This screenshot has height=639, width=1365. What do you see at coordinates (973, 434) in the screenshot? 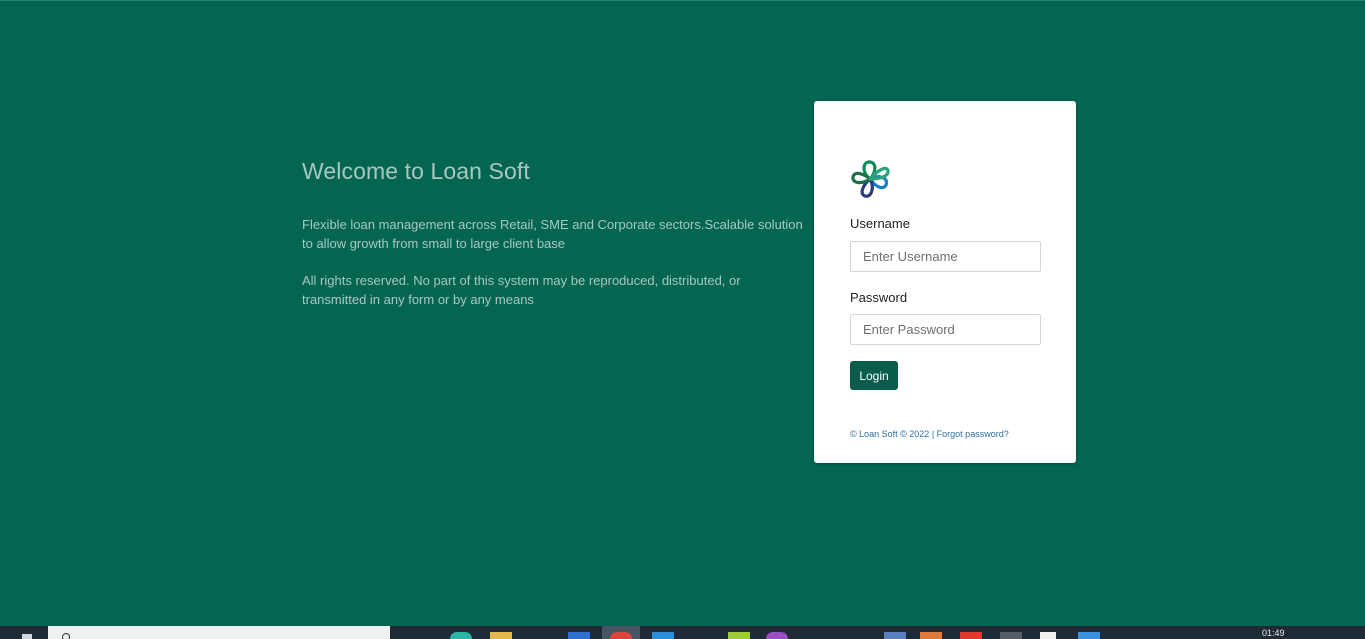
I see `forgot-password-link: Forgot password?` at bounding box center [973, 434].